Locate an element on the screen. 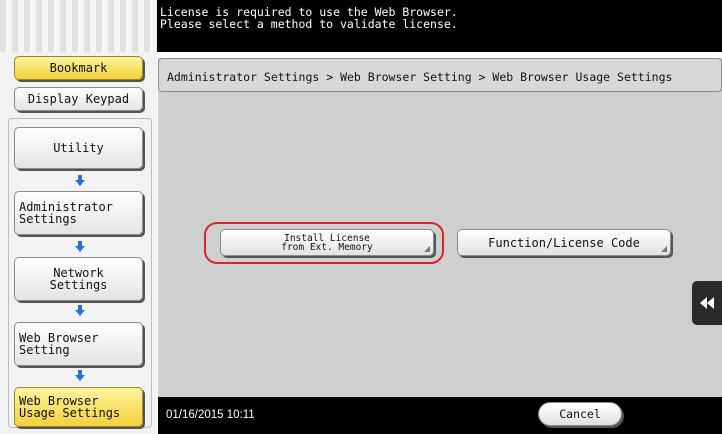 The image size is (722, 434). web-browser-setting-button: Web Browser Setting is located at coordinates (78, 344).